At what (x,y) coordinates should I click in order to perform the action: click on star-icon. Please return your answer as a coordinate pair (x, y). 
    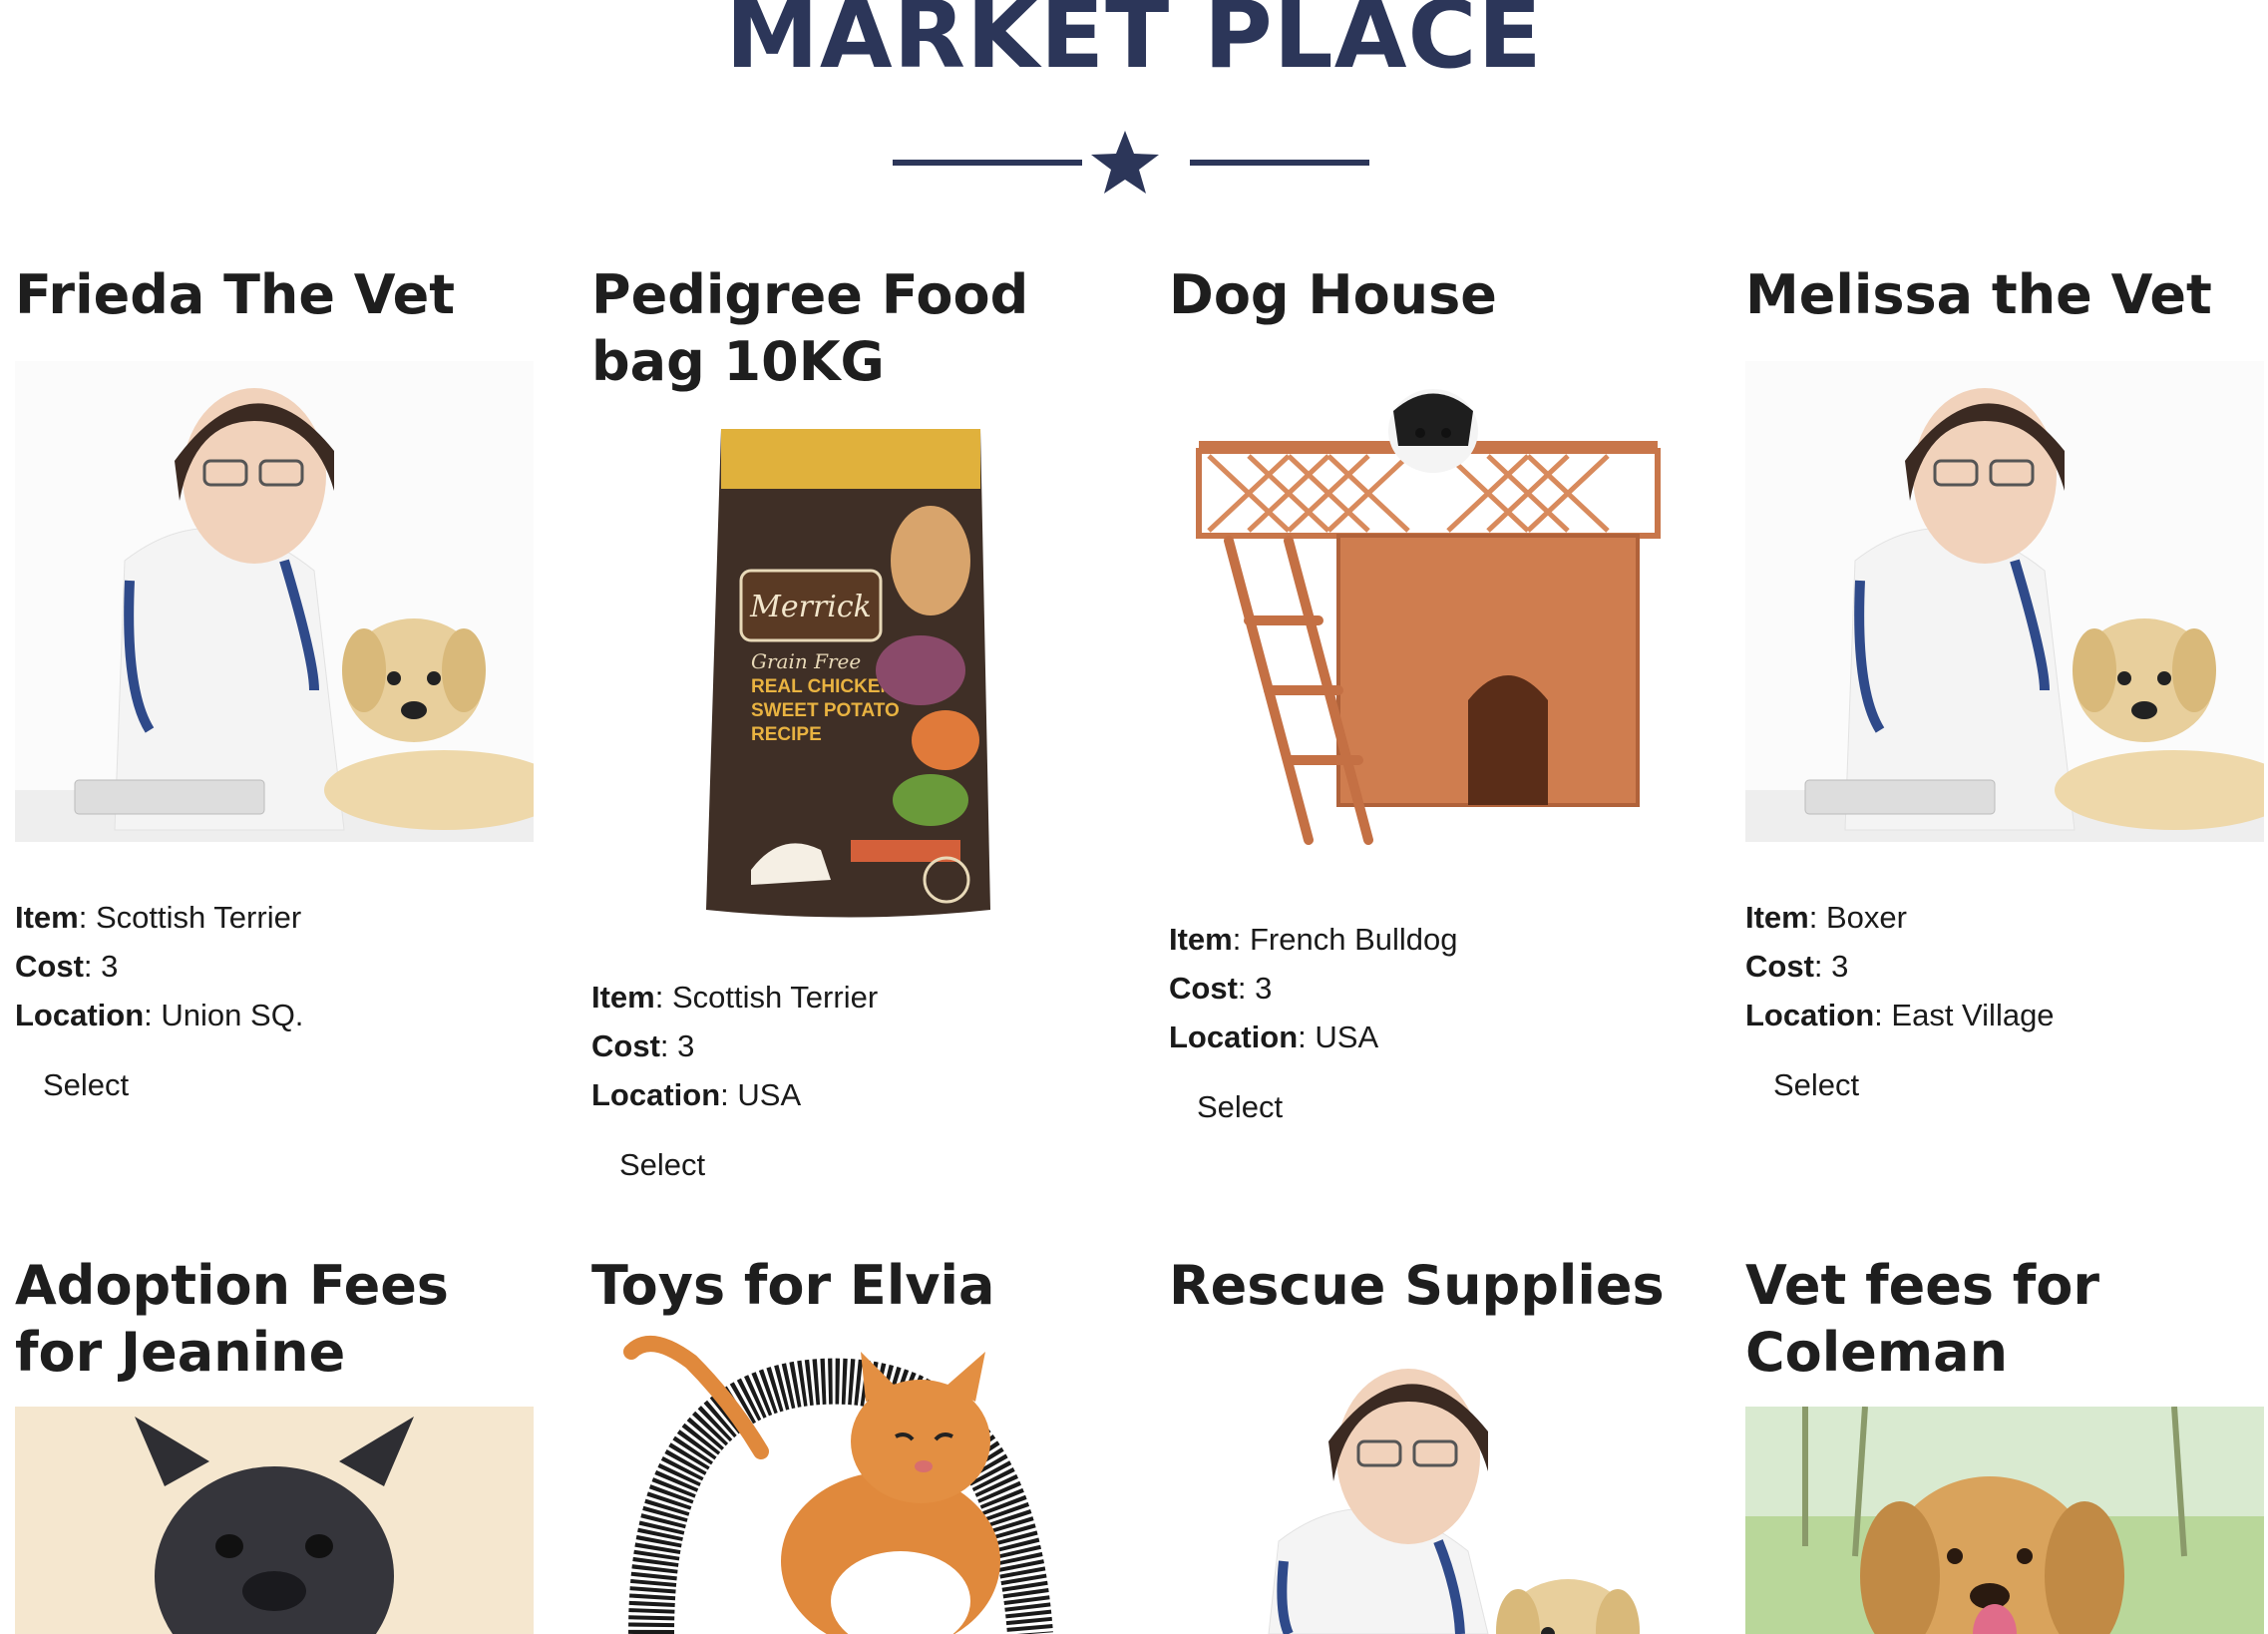
    Looking at the image, I should click on (1125, 162).